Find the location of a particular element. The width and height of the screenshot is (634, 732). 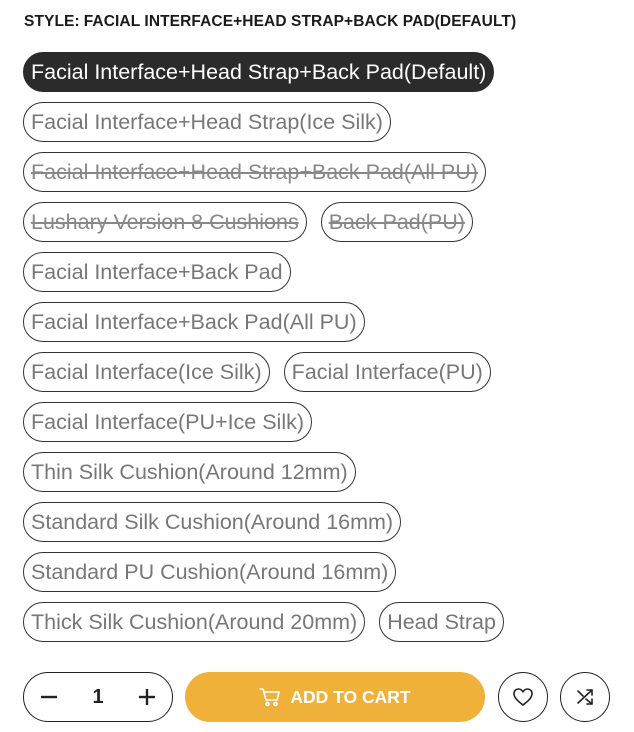

style-label-prefix: STYLE: is located at coordinates (52, 21).